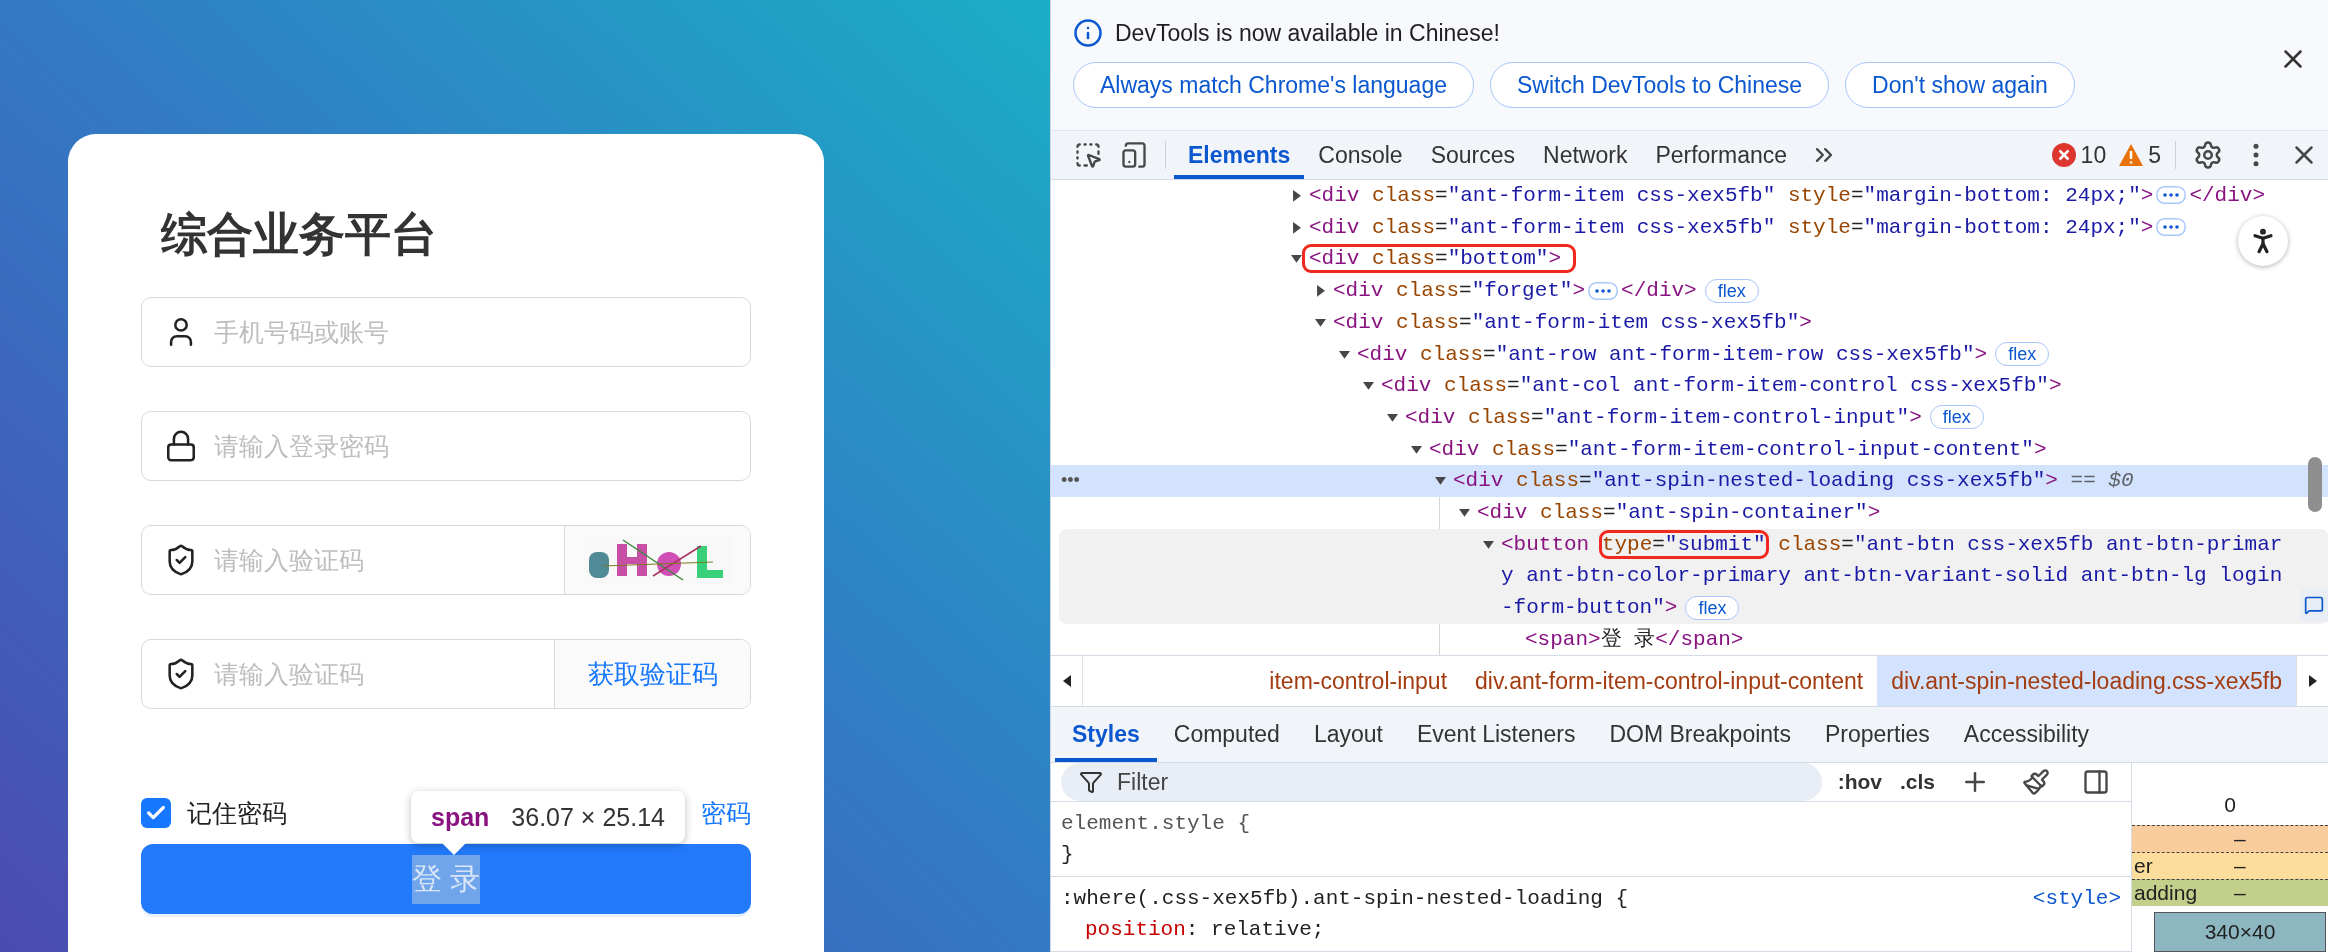  I want to click on dom-tree-row: <div class="ant-form-item css-xex5fb" style="margin-bottom: 24px;"> </div>, so click(1689, 196).